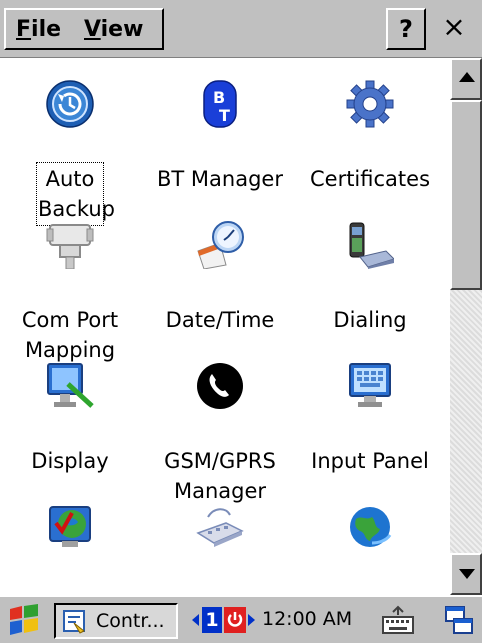 This screenshot has width=482, height=643. What do you see at coordinates (251, 620) in the screenshot?
I see `next-desktop-icon` at bounding box center [251, 620].